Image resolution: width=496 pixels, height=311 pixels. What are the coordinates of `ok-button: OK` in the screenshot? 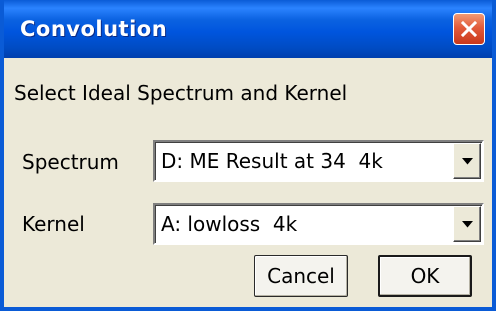 It's located at (425, 276).